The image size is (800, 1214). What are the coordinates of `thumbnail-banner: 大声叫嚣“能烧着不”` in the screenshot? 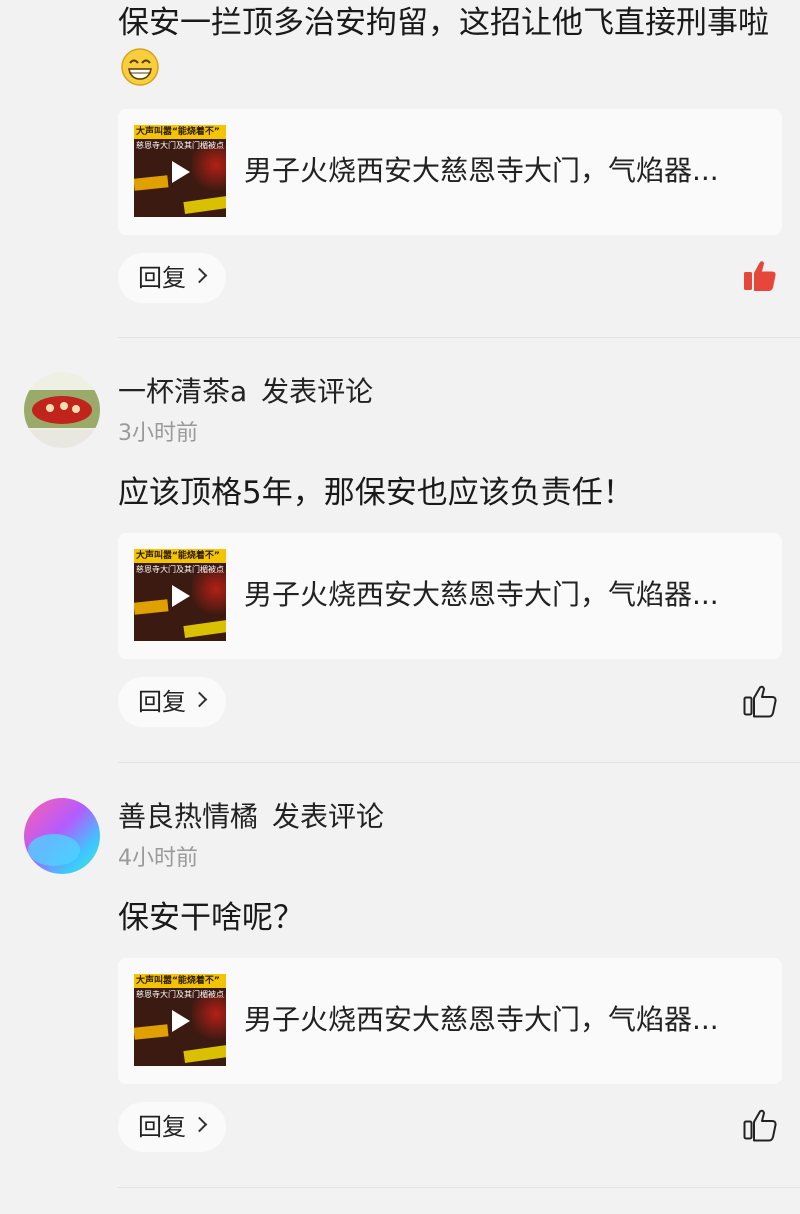 It's located at (180, 981).